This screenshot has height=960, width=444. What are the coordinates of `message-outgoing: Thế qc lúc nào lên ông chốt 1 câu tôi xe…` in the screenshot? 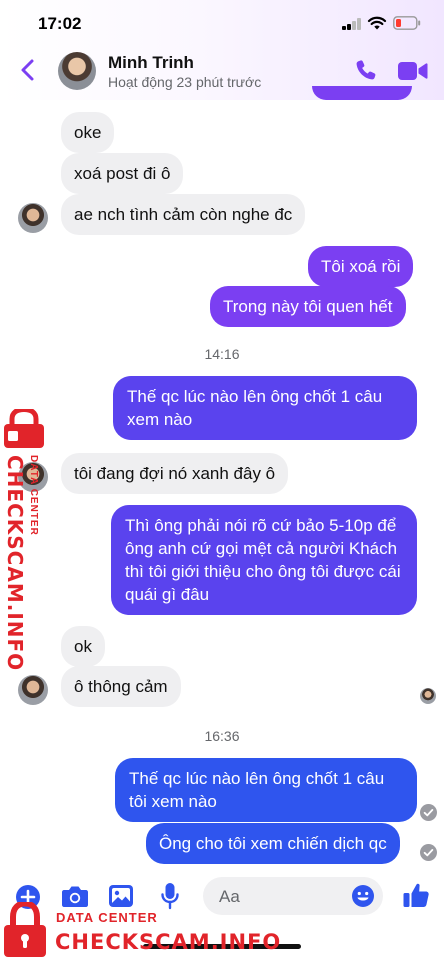 It's located at (266, 790).